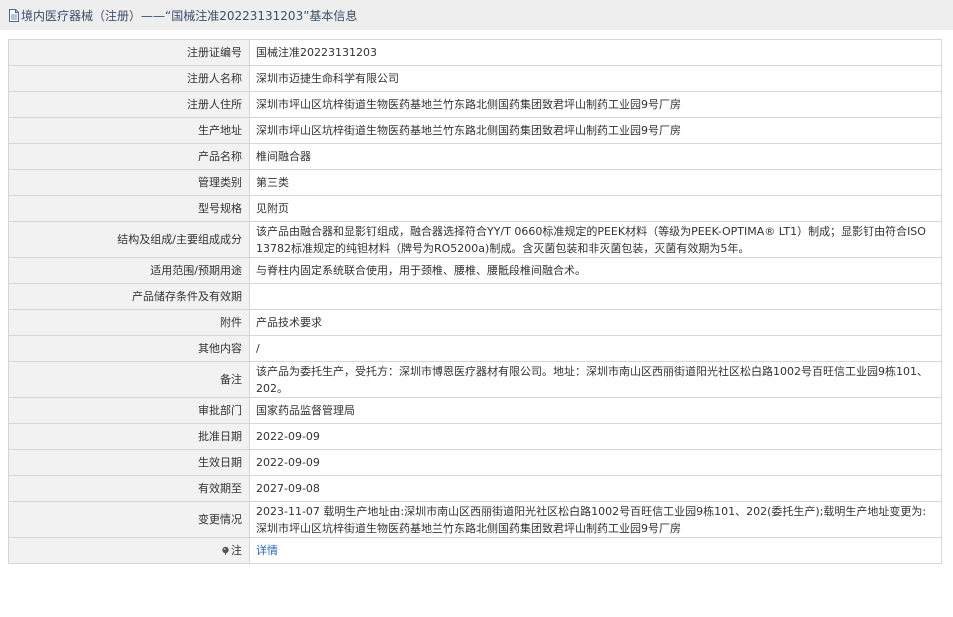  What do you see at coordinates (595, 182) in the screenshot?
I see `field-value: 第三类` at bounding box center [595, 182].